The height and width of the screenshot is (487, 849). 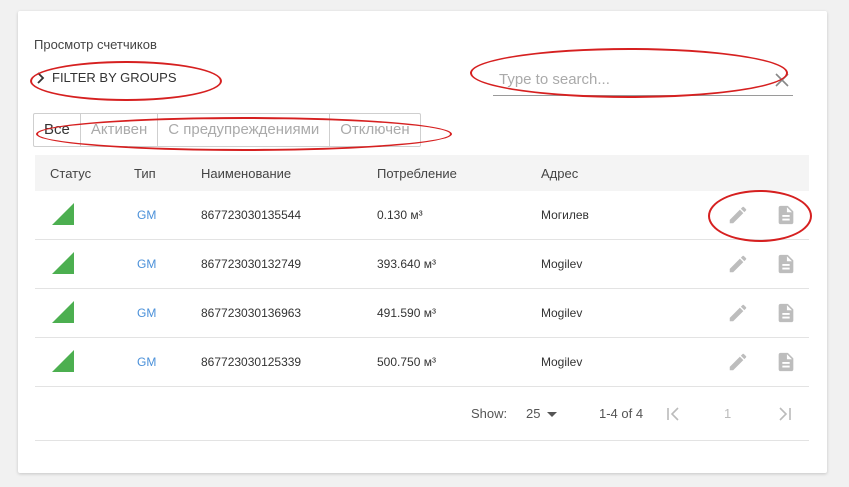 I want to click on filter-by-groups-toggle: FILTER BY GROUPS, so click(x=105, y=77).